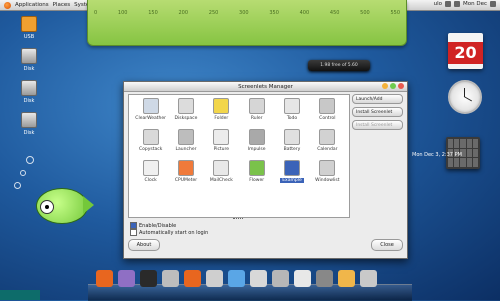 This screenshot has height=301, width=500. What do you see at coordinates (346, 278) in the screenshot?
I see `fish-dock-icon` at bounding box center [346, 278].